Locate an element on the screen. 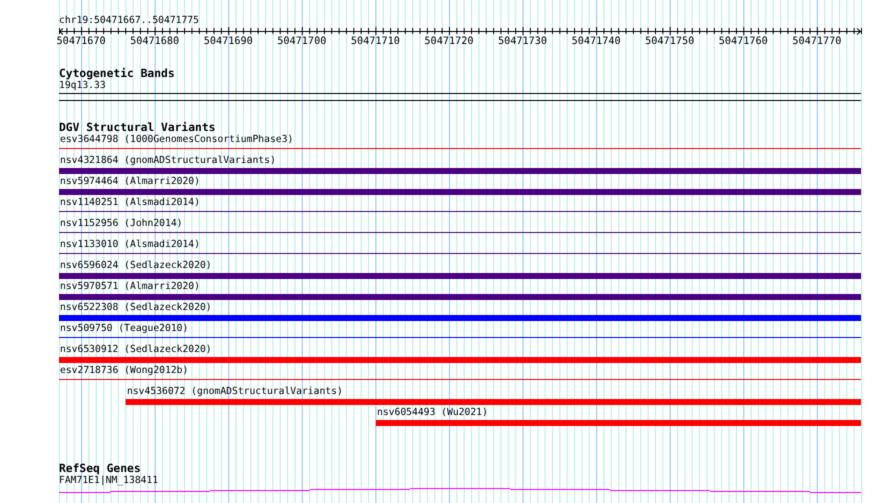  variant-label: nsv6530912 (Sedlazeck2020) is located at coordinates (136, 350).